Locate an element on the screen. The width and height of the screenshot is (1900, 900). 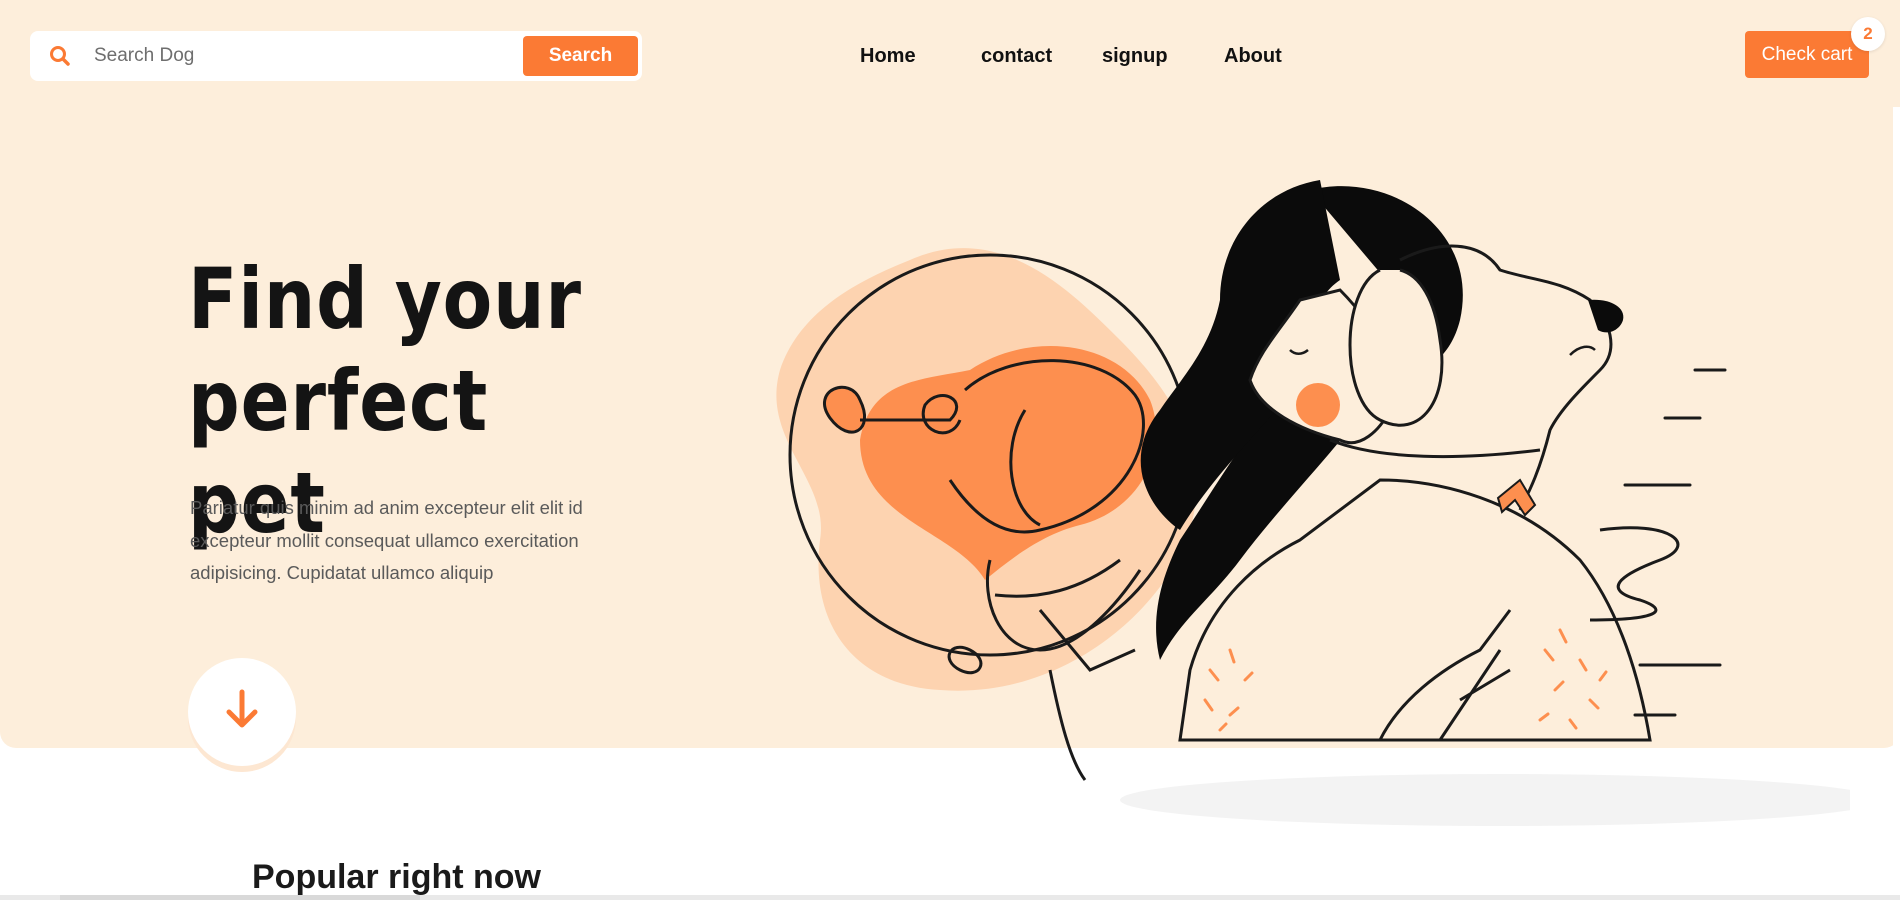
search-input is located at coordinates (314, 56).